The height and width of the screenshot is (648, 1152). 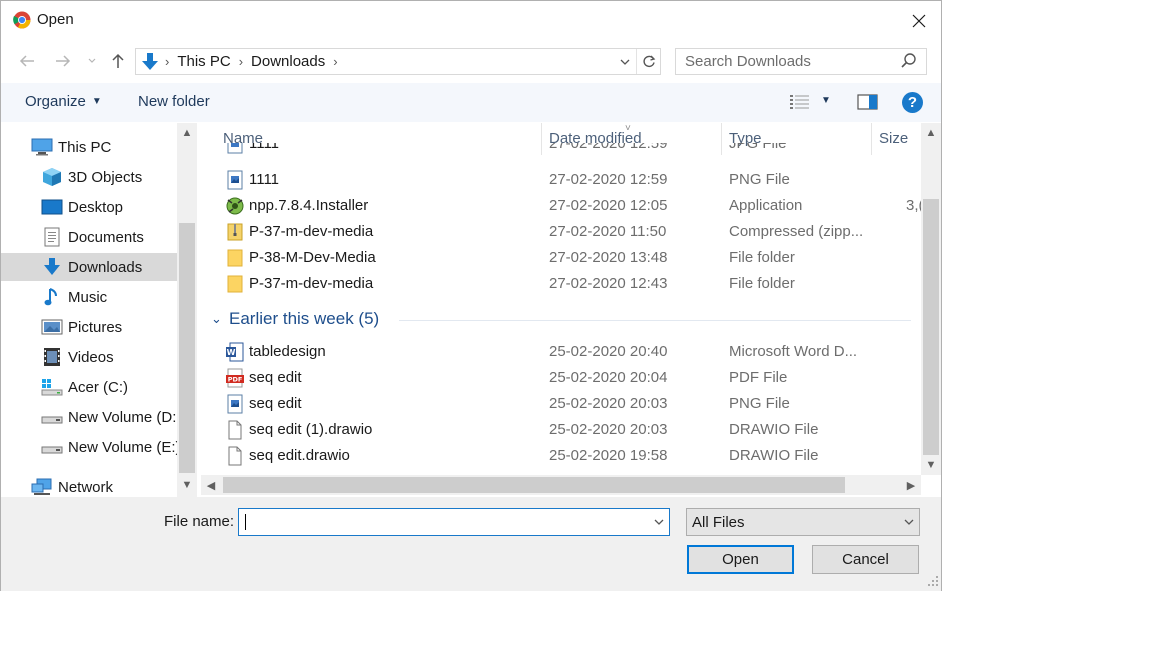 I want to click on sidebar-item-this-pc: This PC, so click(x=89, y=147).